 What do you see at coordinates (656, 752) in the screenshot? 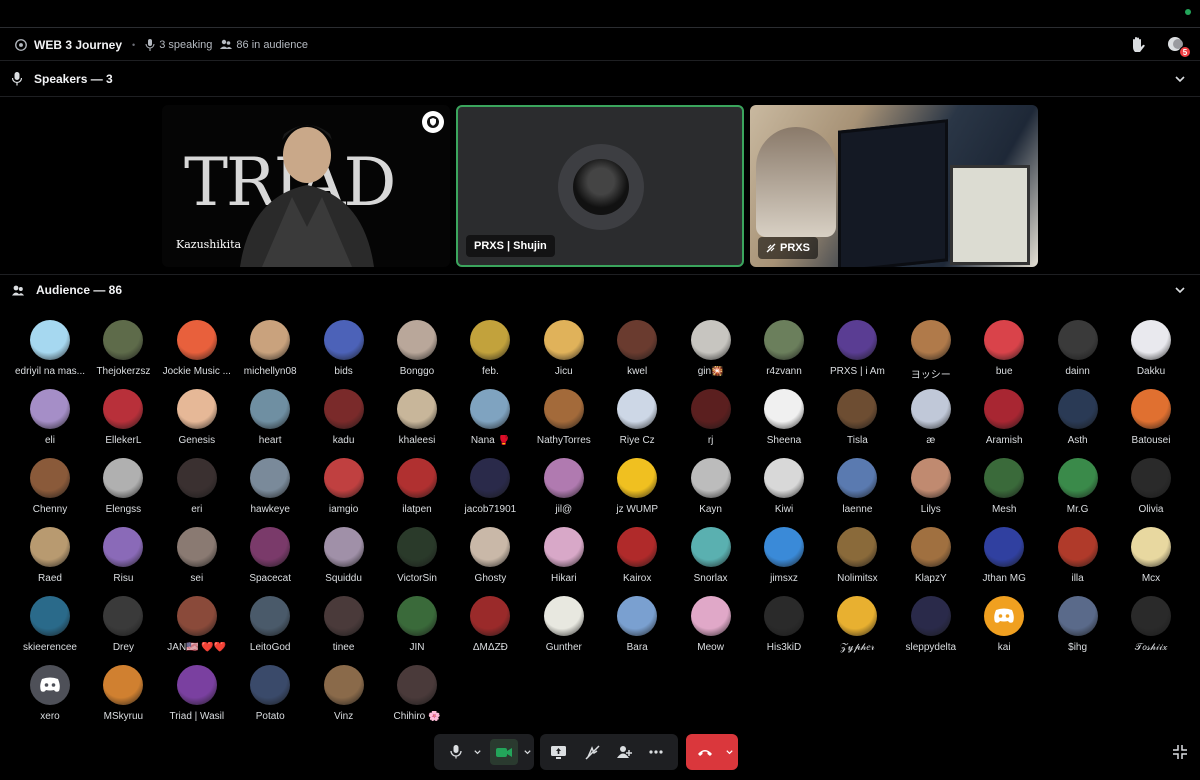
I see `more-button` at bounding box center [656, 752].